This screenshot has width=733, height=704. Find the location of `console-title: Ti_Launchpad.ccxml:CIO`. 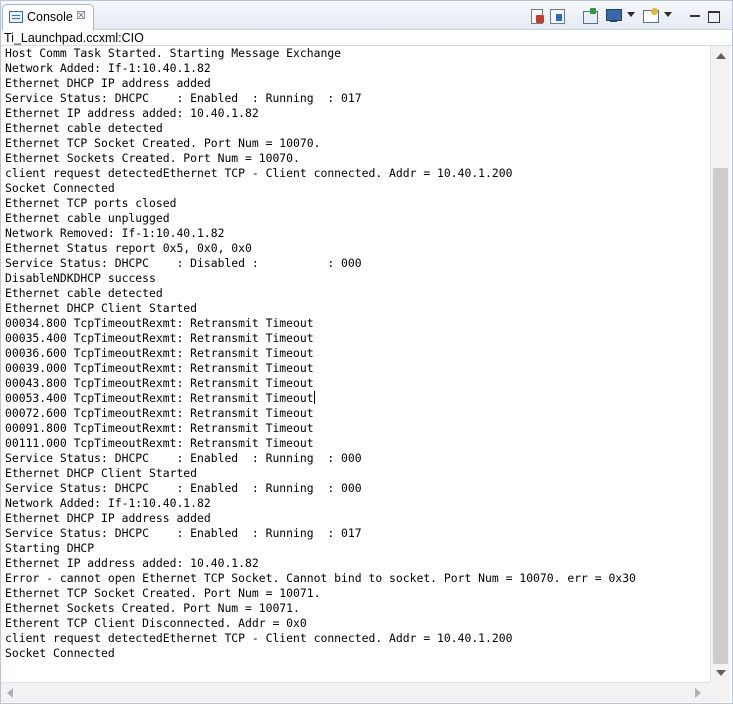

console-title: Ti_Launchpad.ccxml:CIO is located at coordinates (74, 38).